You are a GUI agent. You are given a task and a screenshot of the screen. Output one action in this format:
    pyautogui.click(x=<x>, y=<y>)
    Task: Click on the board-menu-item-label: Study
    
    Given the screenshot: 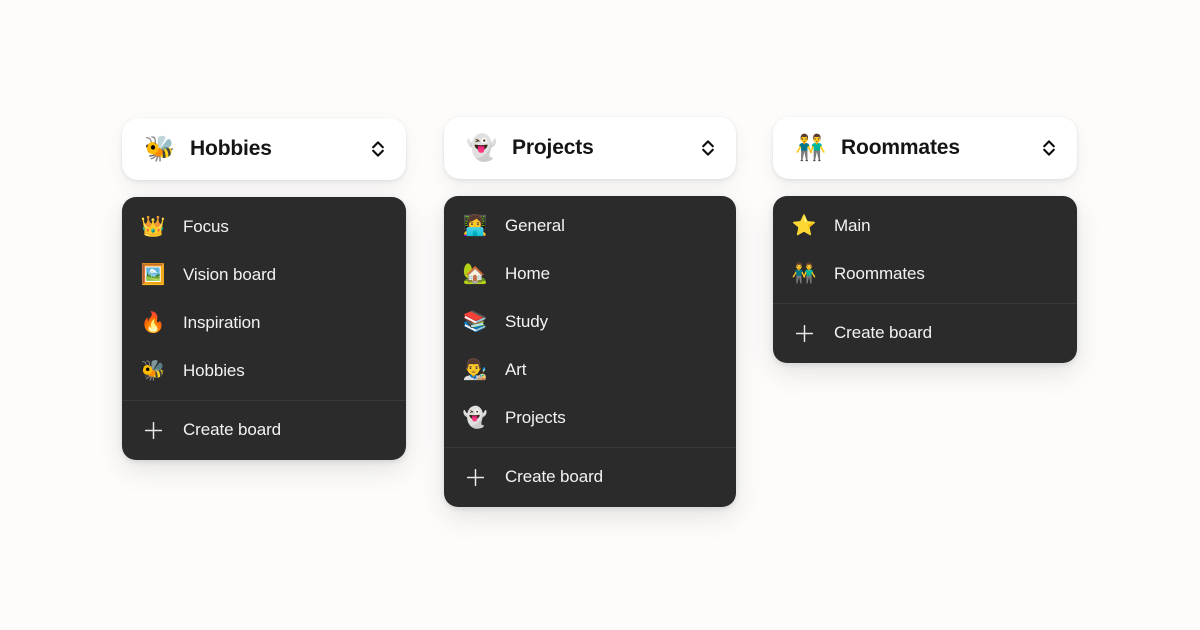 What is the action you would take?
    pyautogui.click(x=526, y=321)
    